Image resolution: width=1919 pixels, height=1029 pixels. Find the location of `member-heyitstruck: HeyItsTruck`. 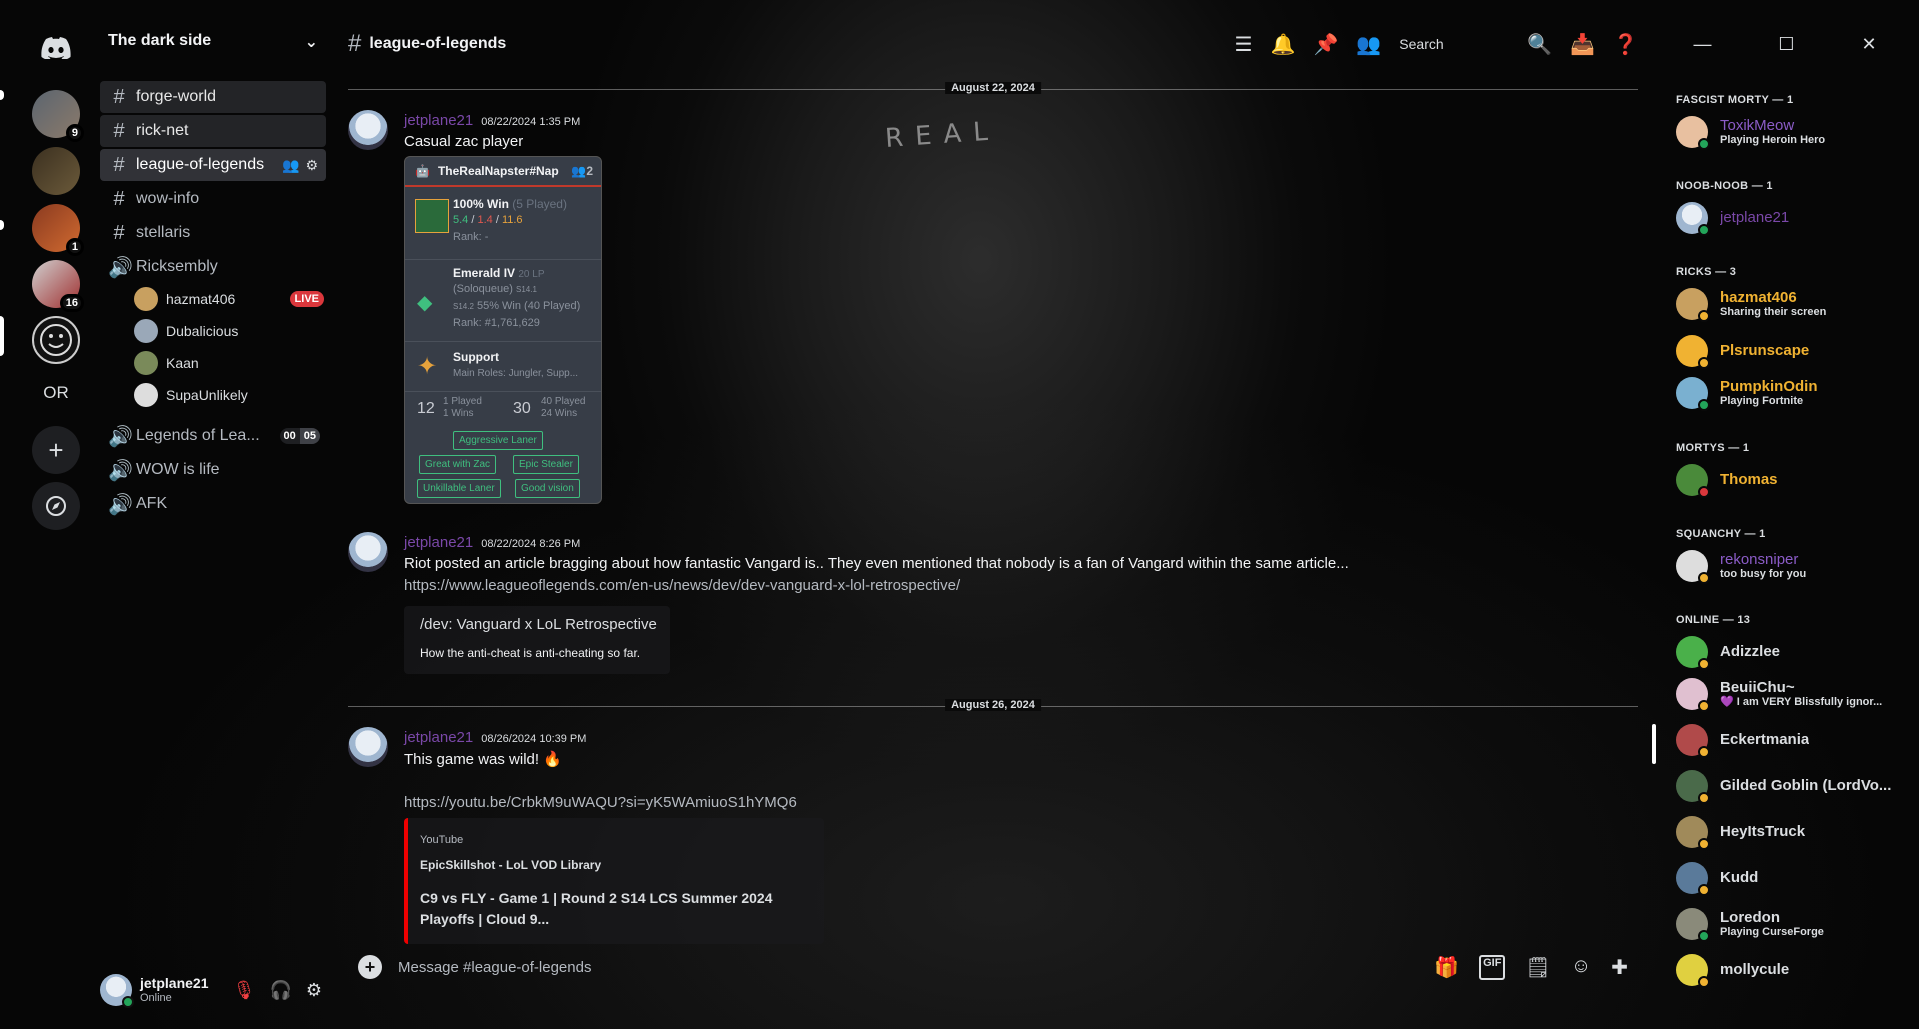

member-heyitstruck: HeyItsTruck is located at coordinates (1791, 832).